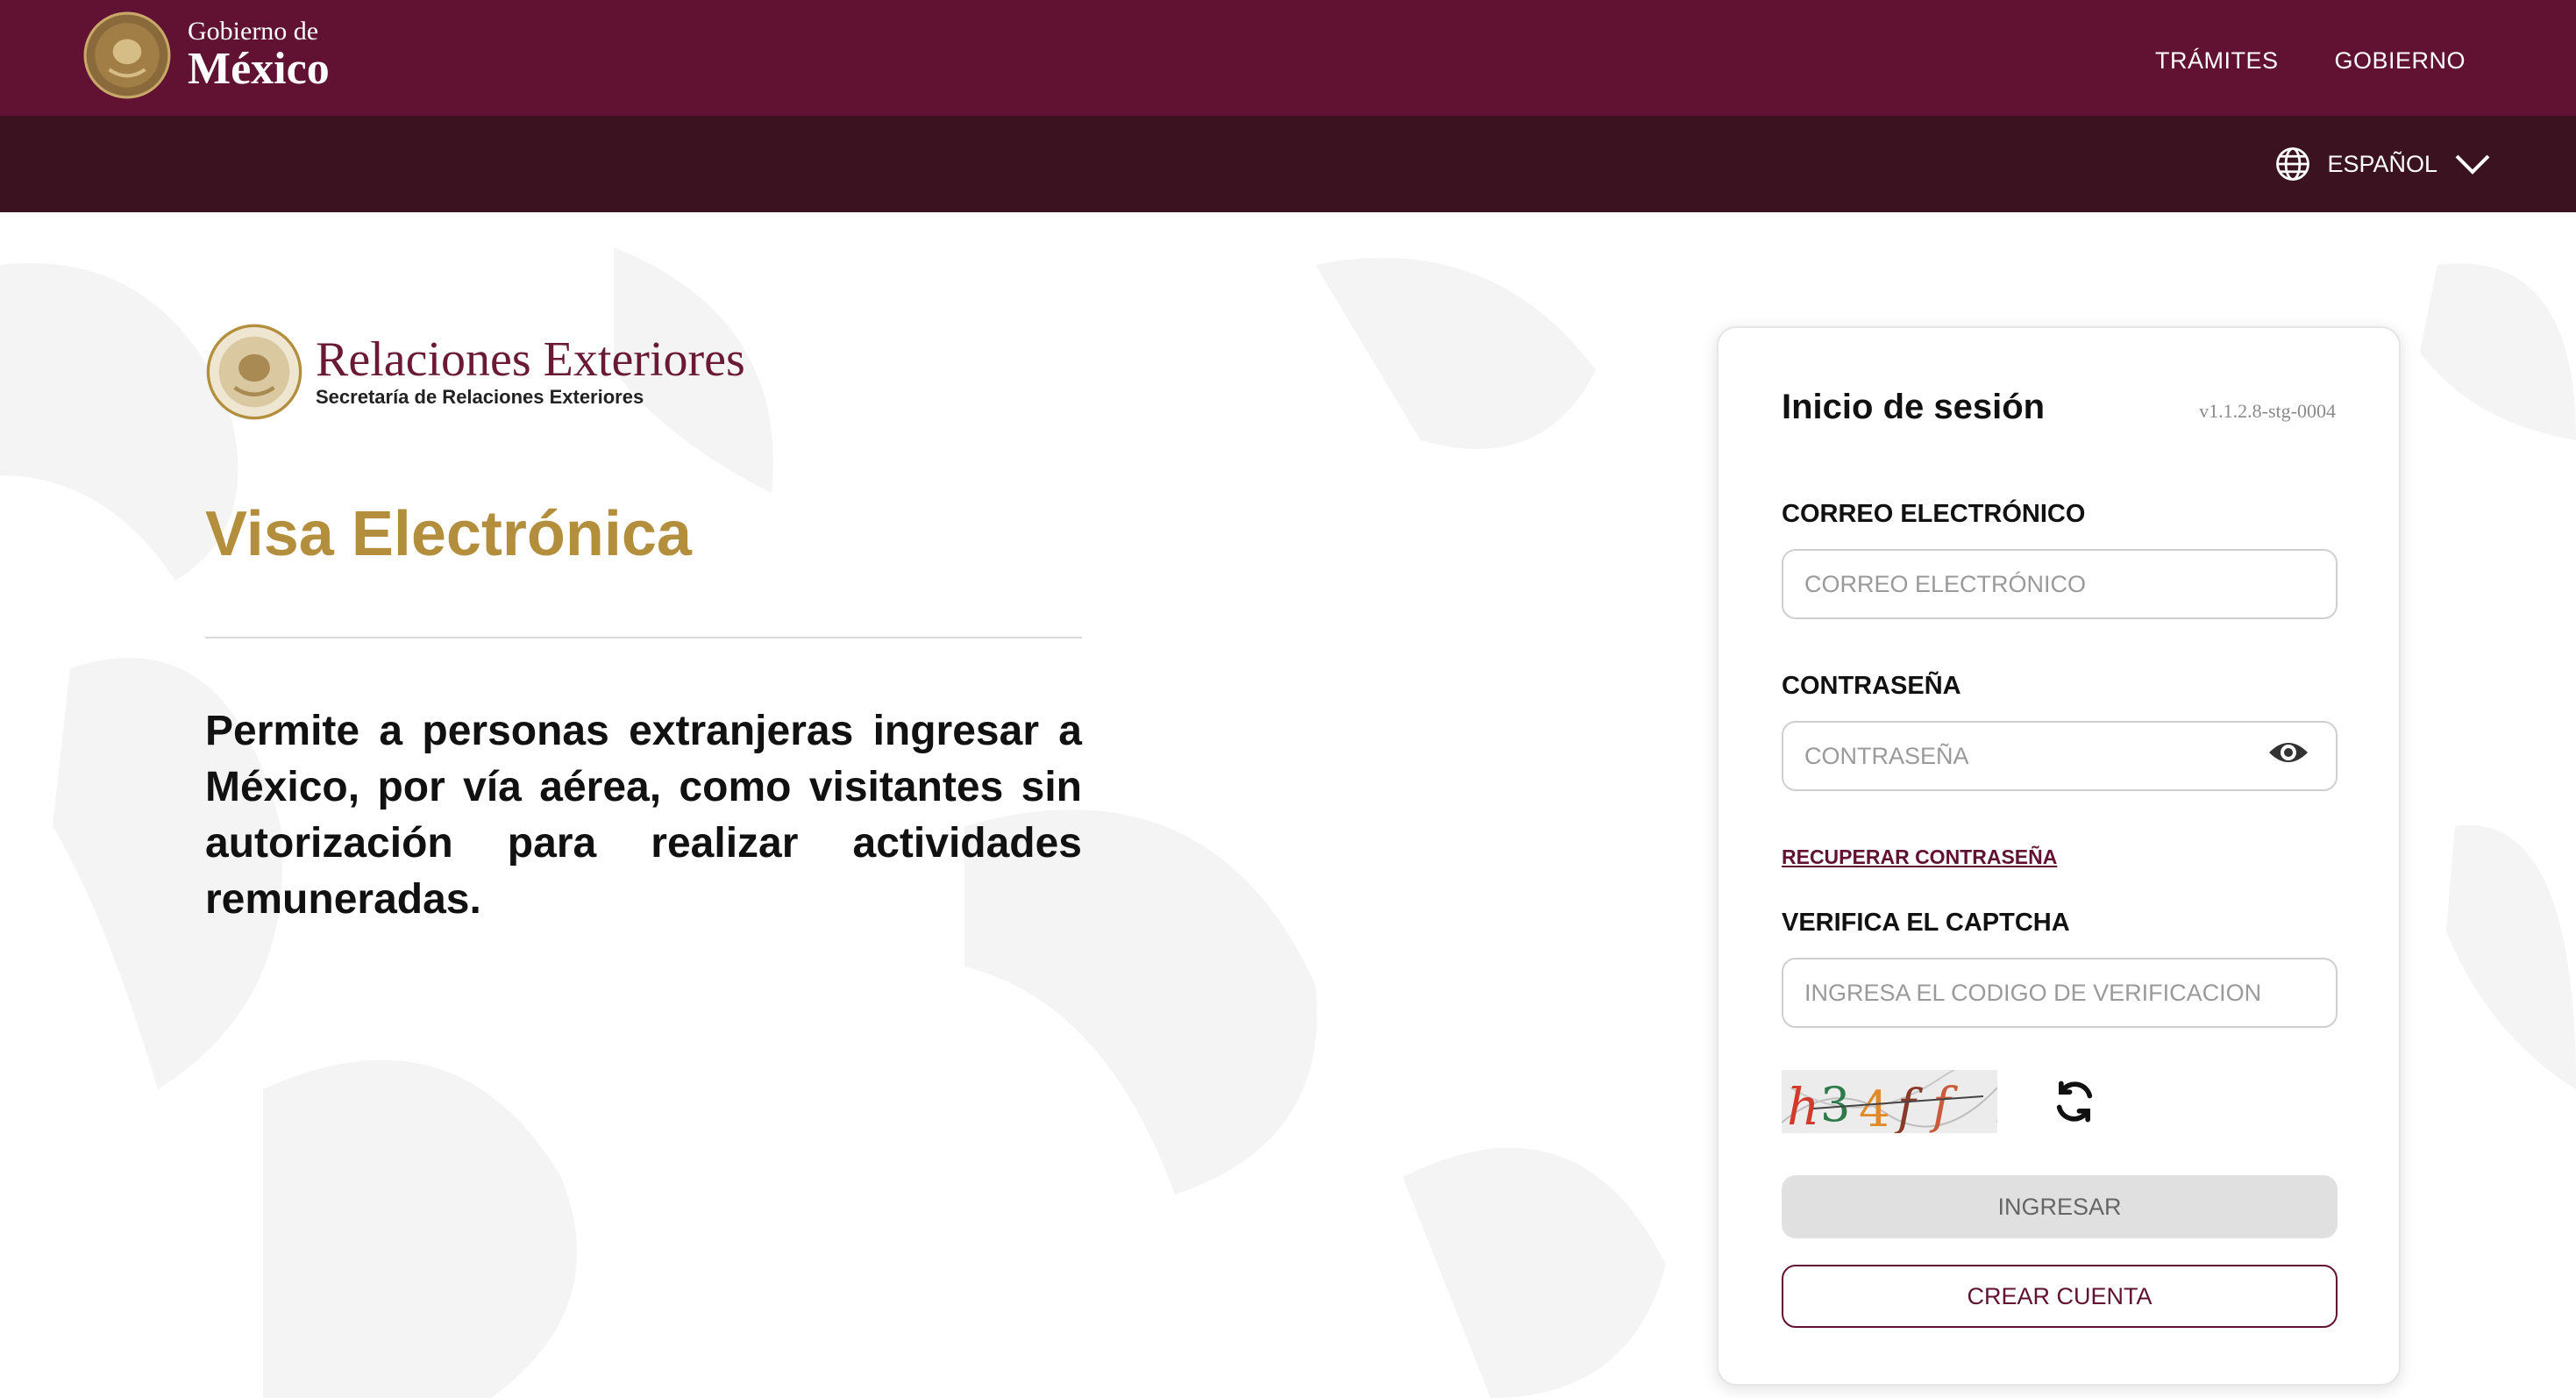 The height and width of the screenshot is (1398, 2576). I want to click on globe-icon, so click(2293, 164).